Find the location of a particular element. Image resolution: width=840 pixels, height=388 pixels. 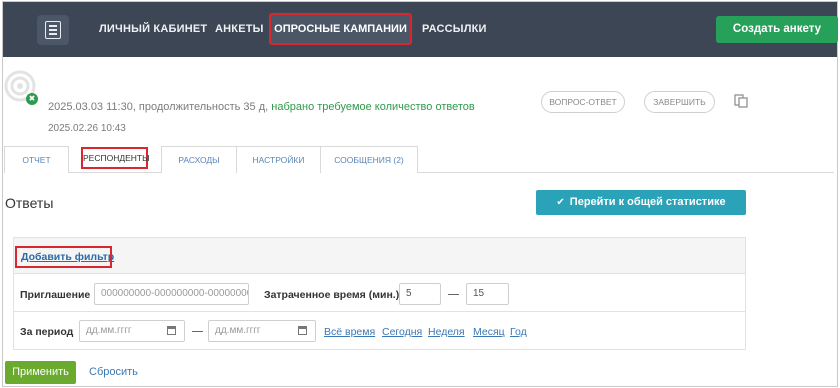

tabs-divider is located at coordinates (419, 172).